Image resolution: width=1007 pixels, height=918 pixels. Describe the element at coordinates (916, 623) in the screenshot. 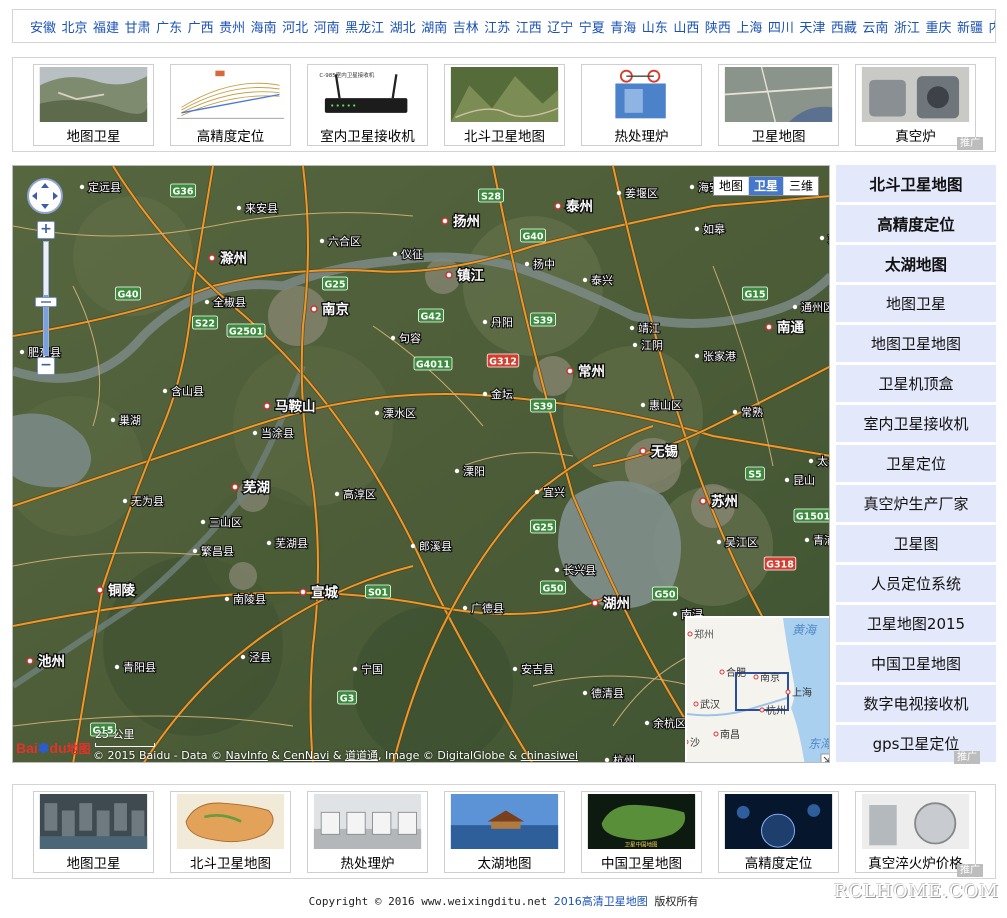

I see `keyword-link: 卫星地图2015` at that location.